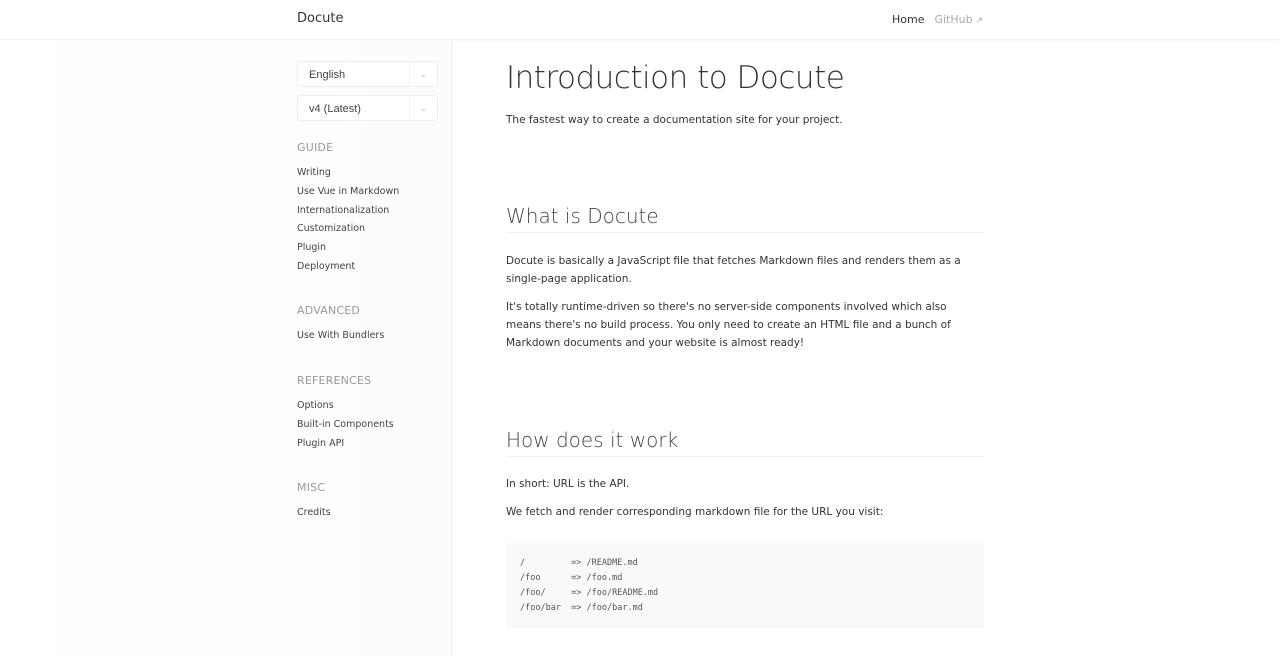  What do you see at coordinates (367, 108) in the screenshot?
I see `version-select: v4 (Latest) ⌄` at bounding box center [367, 108].